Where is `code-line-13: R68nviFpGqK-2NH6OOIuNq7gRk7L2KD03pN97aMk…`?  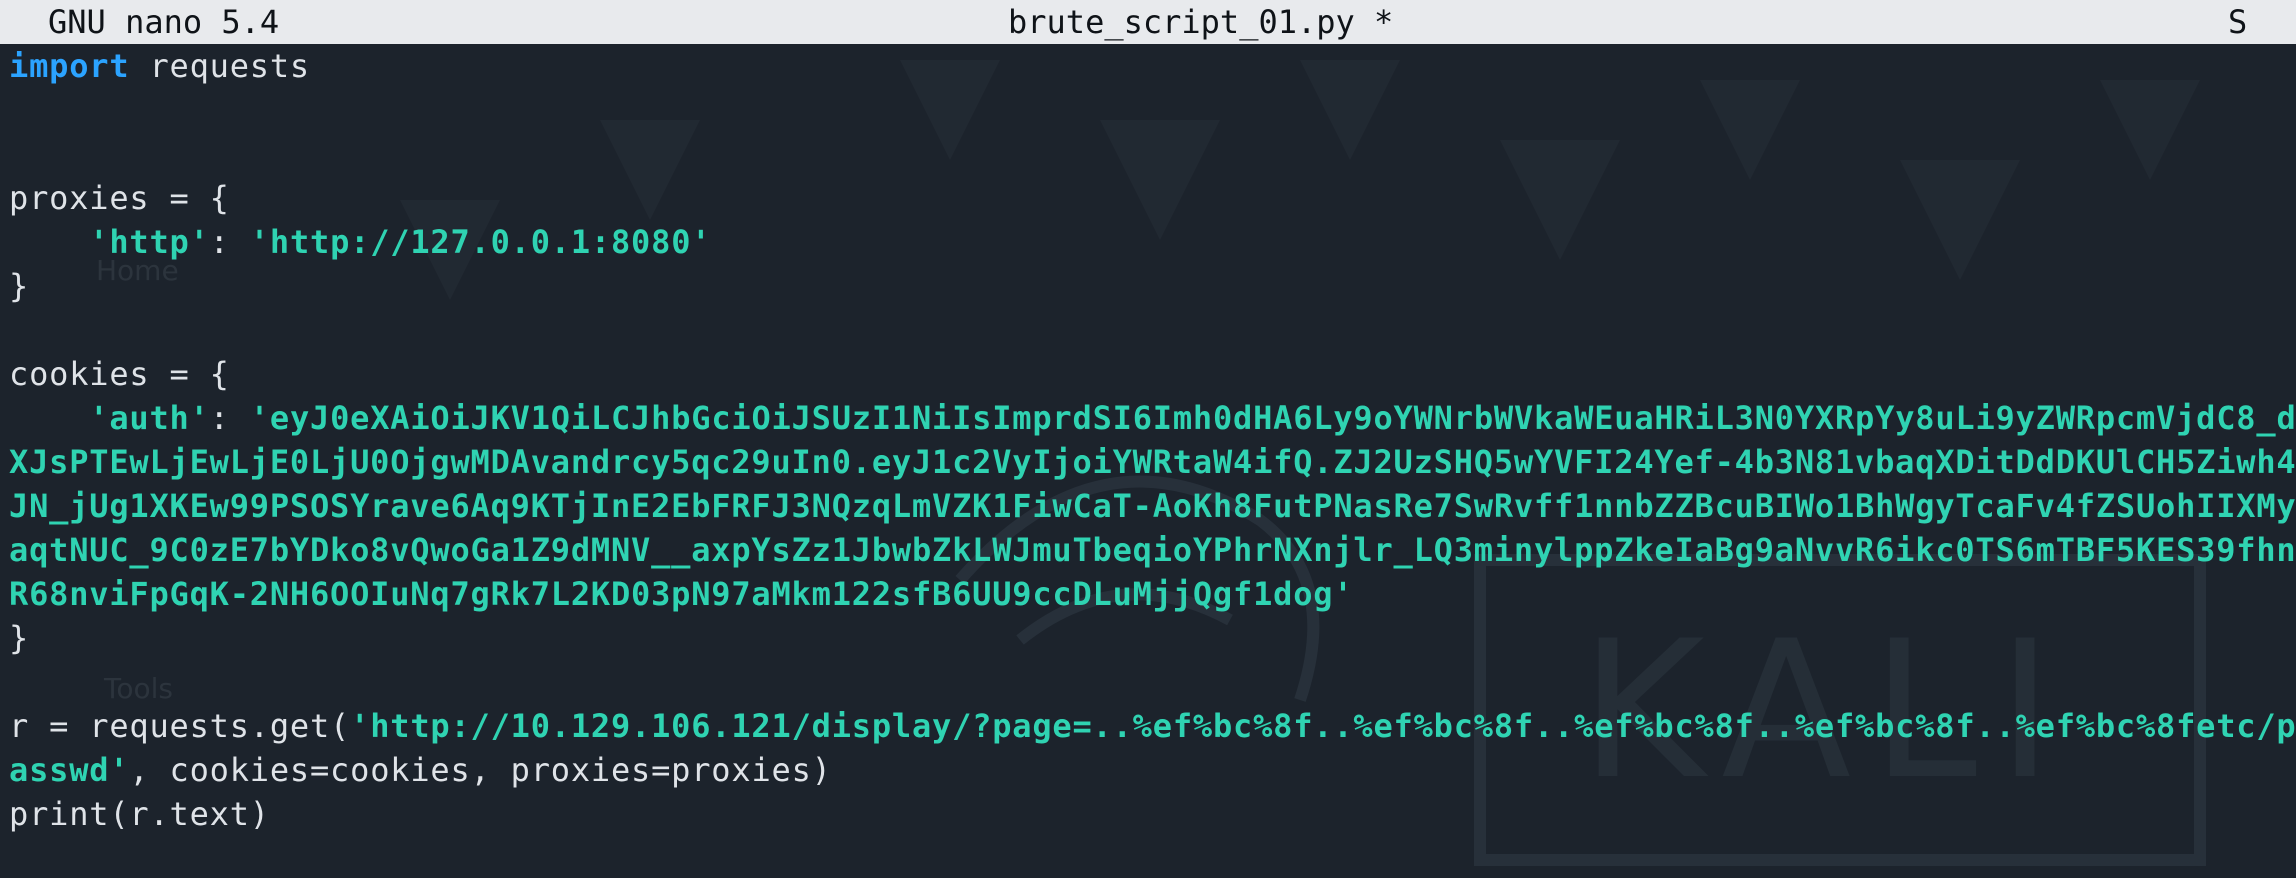 code-line-13: R68nviFpGqK-2NH6OOIuNq7gRk7L2KD03pN97aMk… is located at coordinates (681, 594).